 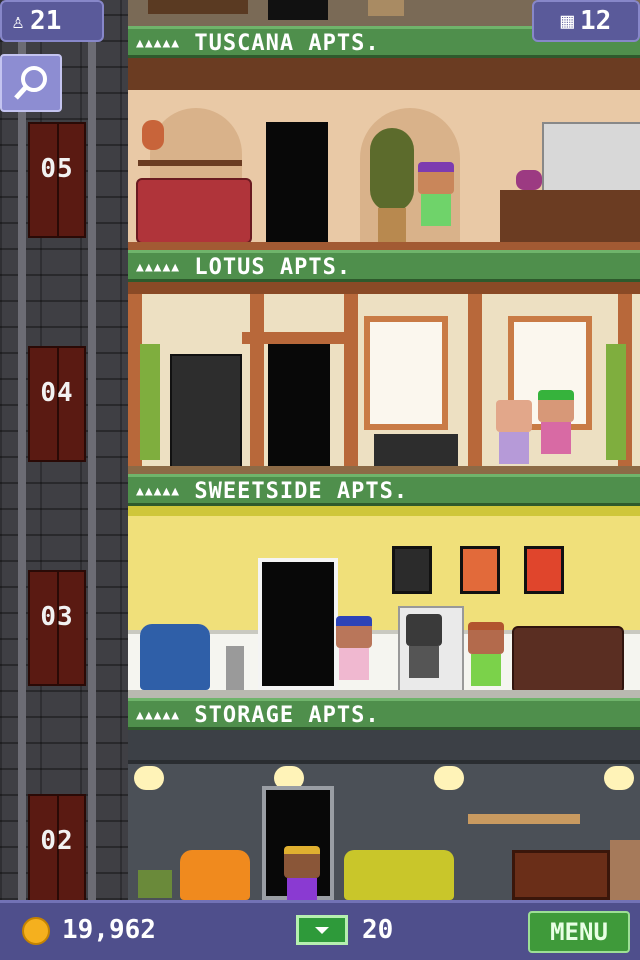 What do you see at coordinates (384, 266) in the screenshot?
I see `floor-roof-lotus: ▲▲▲▲▲ LOTUS APTS.` at bounding box center [384, 266].